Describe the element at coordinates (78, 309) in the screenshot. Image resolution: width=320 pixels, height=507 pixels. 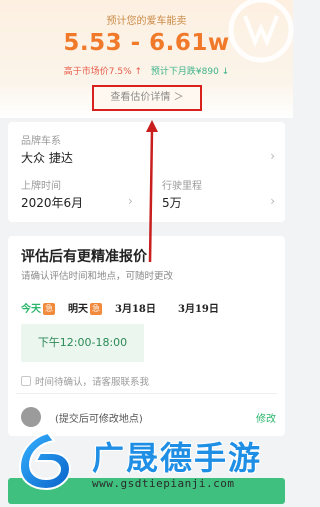
I see `day-label: 明天` at that location.